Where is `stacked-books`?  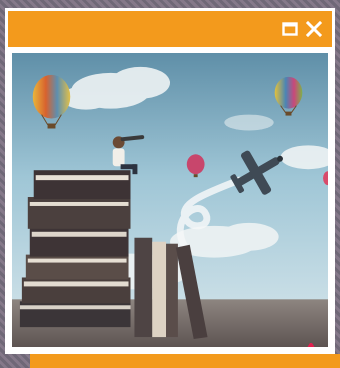 stacked-books is located at coordinates (75, 249).